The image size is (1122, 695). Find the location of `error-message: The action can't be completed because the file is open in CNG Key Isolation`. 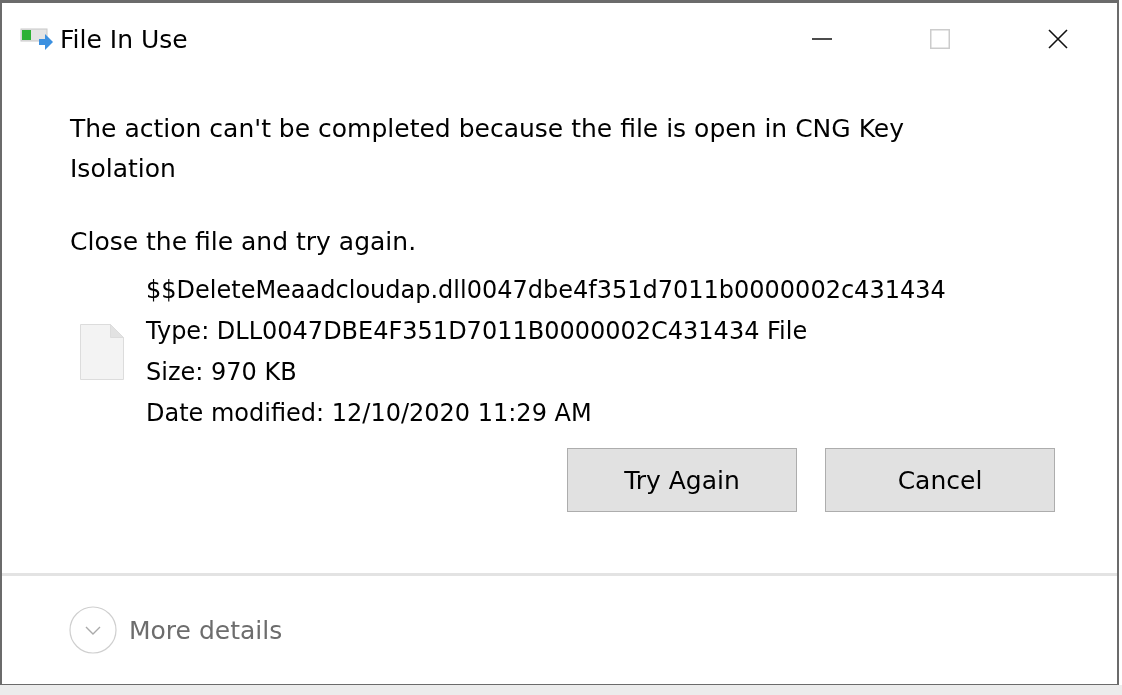

error-message: The action can't be completed because the file is open in CNG Key Isolation is located at coordinates (487, 149).